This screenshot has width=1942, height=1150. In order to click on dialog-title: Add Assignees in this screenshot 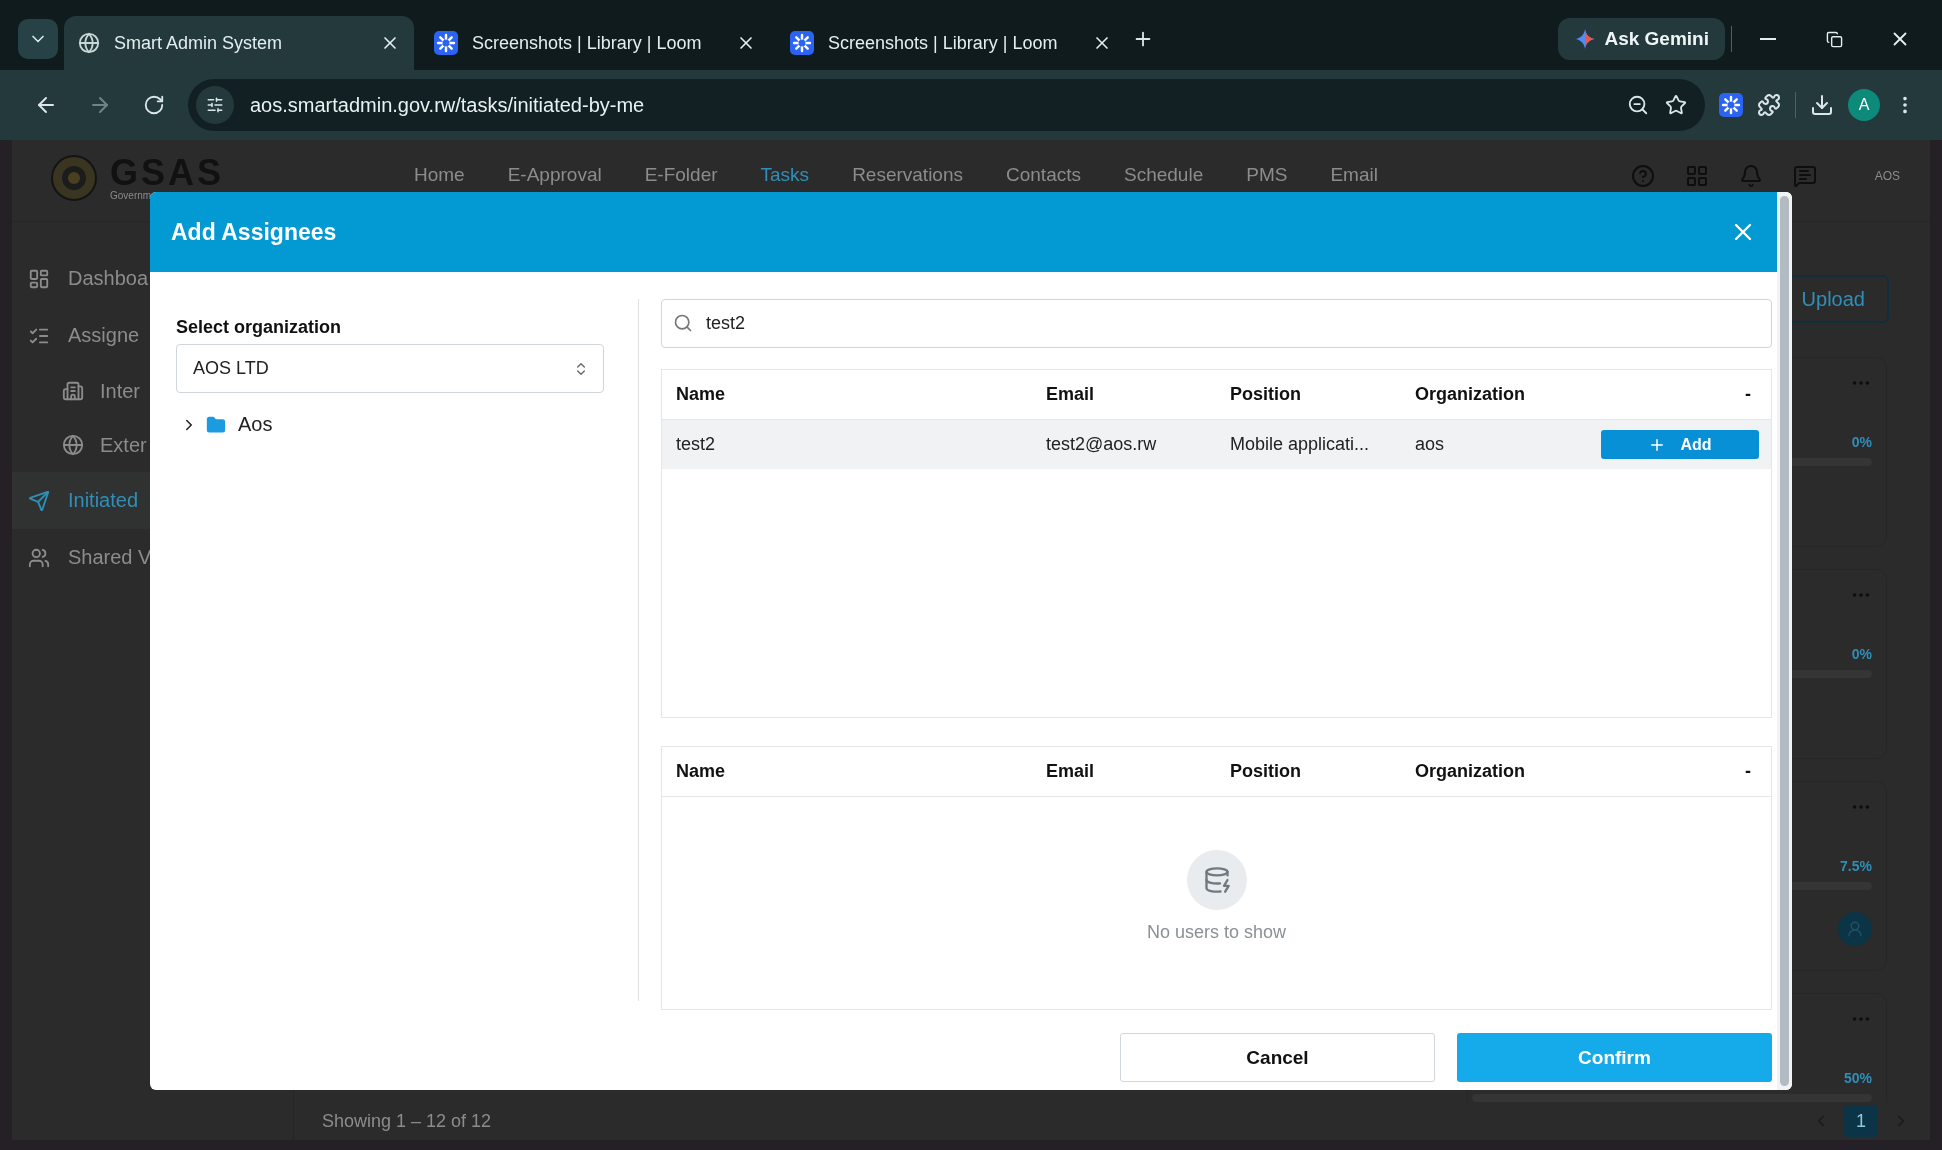, I will do `click(254, 232)`.